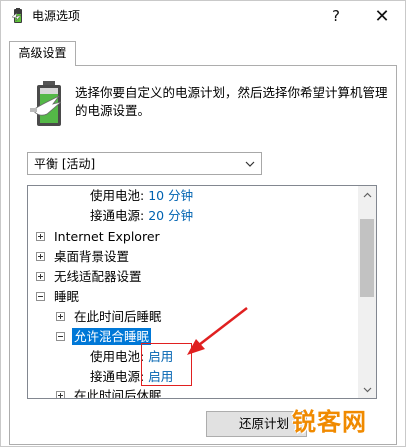 This screenshot has height=447, width=406. I want to click on tree-vertical-scrollbar, so click(367, 292).